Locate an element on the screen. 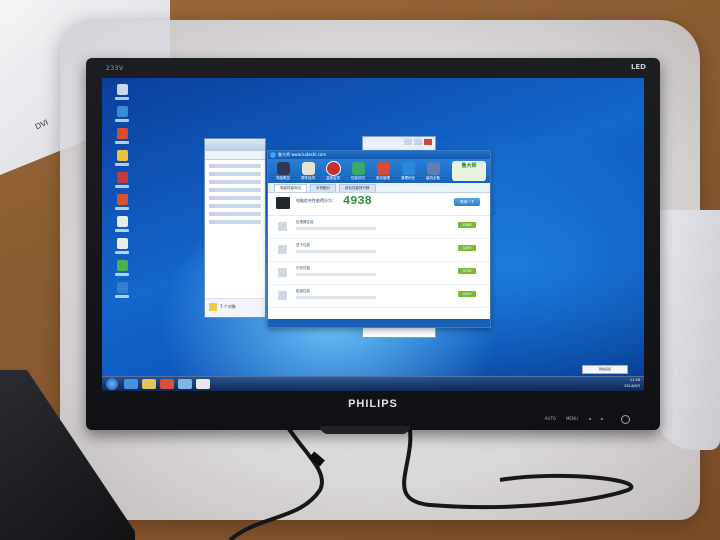 This screenshot has width=720, height=540. metric-name: 处理器性能 is located at coordinates (305, 222).